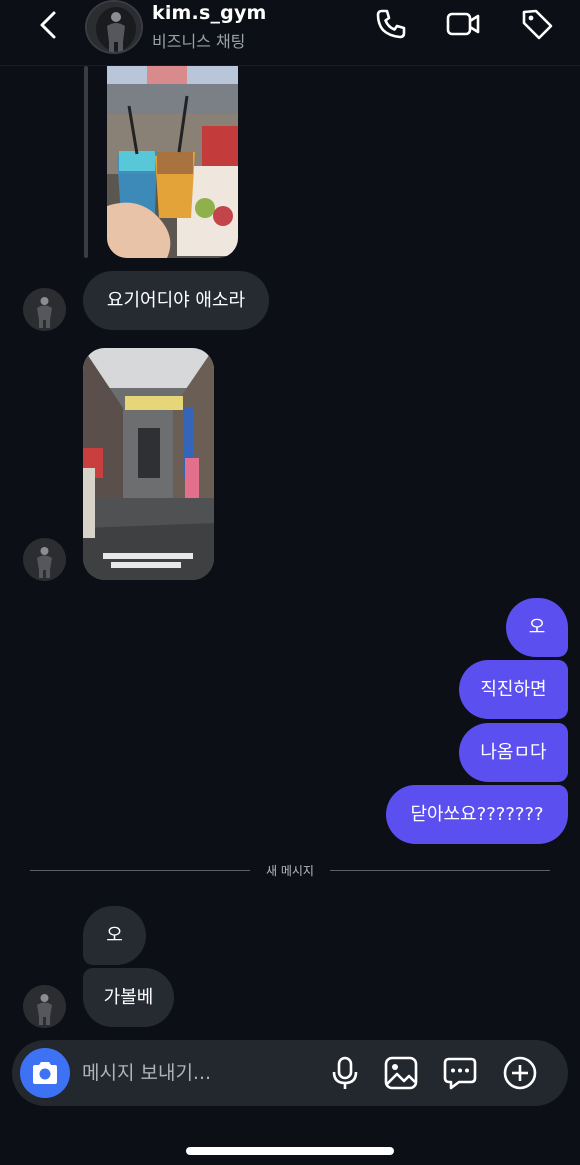 The width and height of the screenshot is (580, 1165). I want to click on home-indicator, so click(290, 1151).